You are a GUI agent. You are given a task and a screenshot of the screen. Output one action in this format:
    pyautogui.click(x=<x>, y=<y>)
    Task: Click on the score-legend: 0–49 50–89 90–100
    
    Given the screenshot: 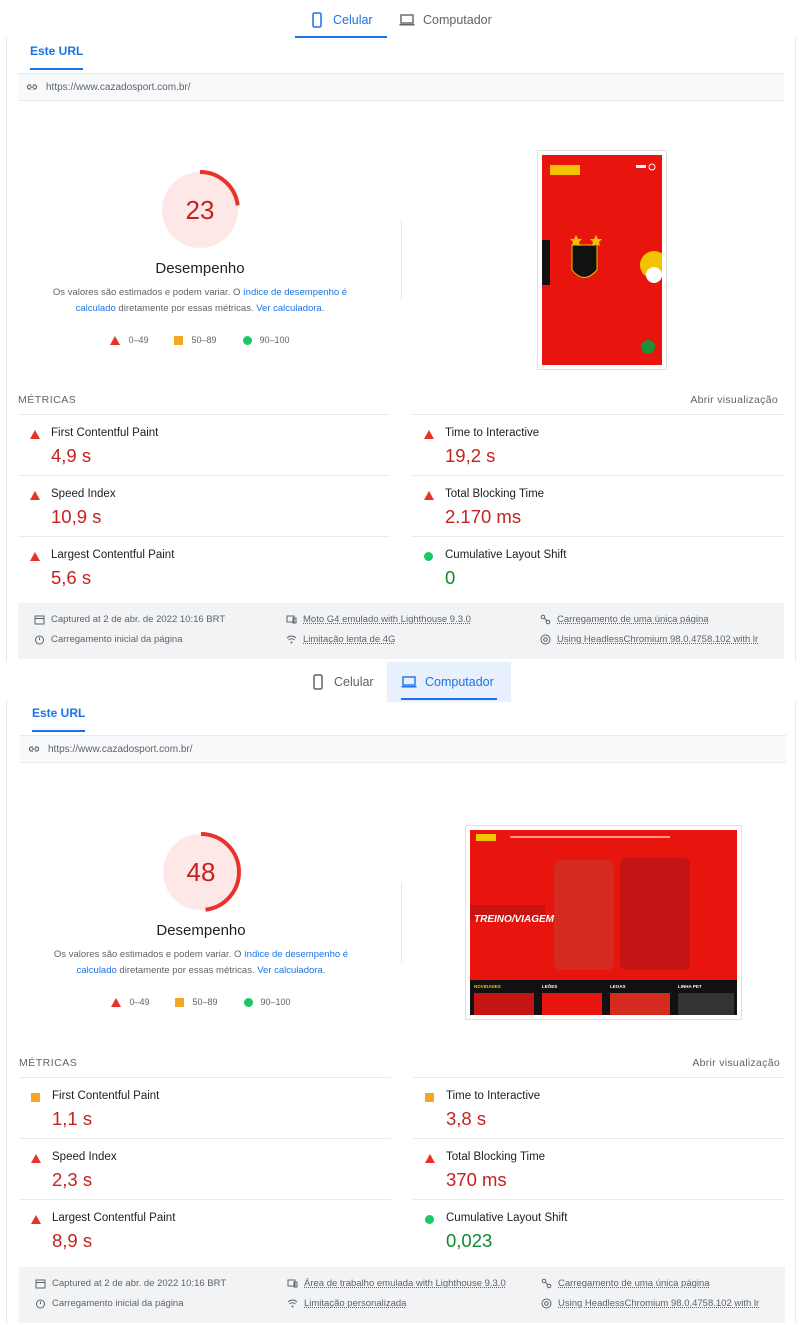 What is the action you would take?
    pyautogui.click(x=200, y=340)
    